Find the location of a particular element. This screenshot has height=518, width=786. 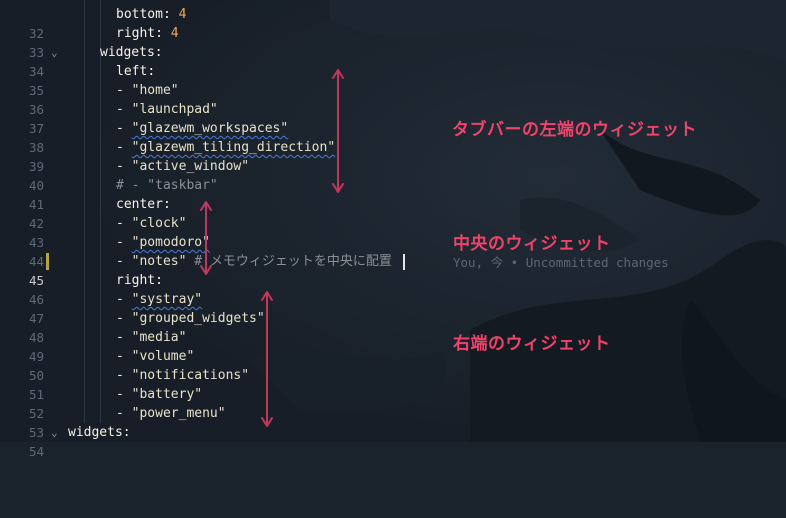

annotation-left-widgets: タブバーの左端のウィジェット is located at coordinates (574, 130).